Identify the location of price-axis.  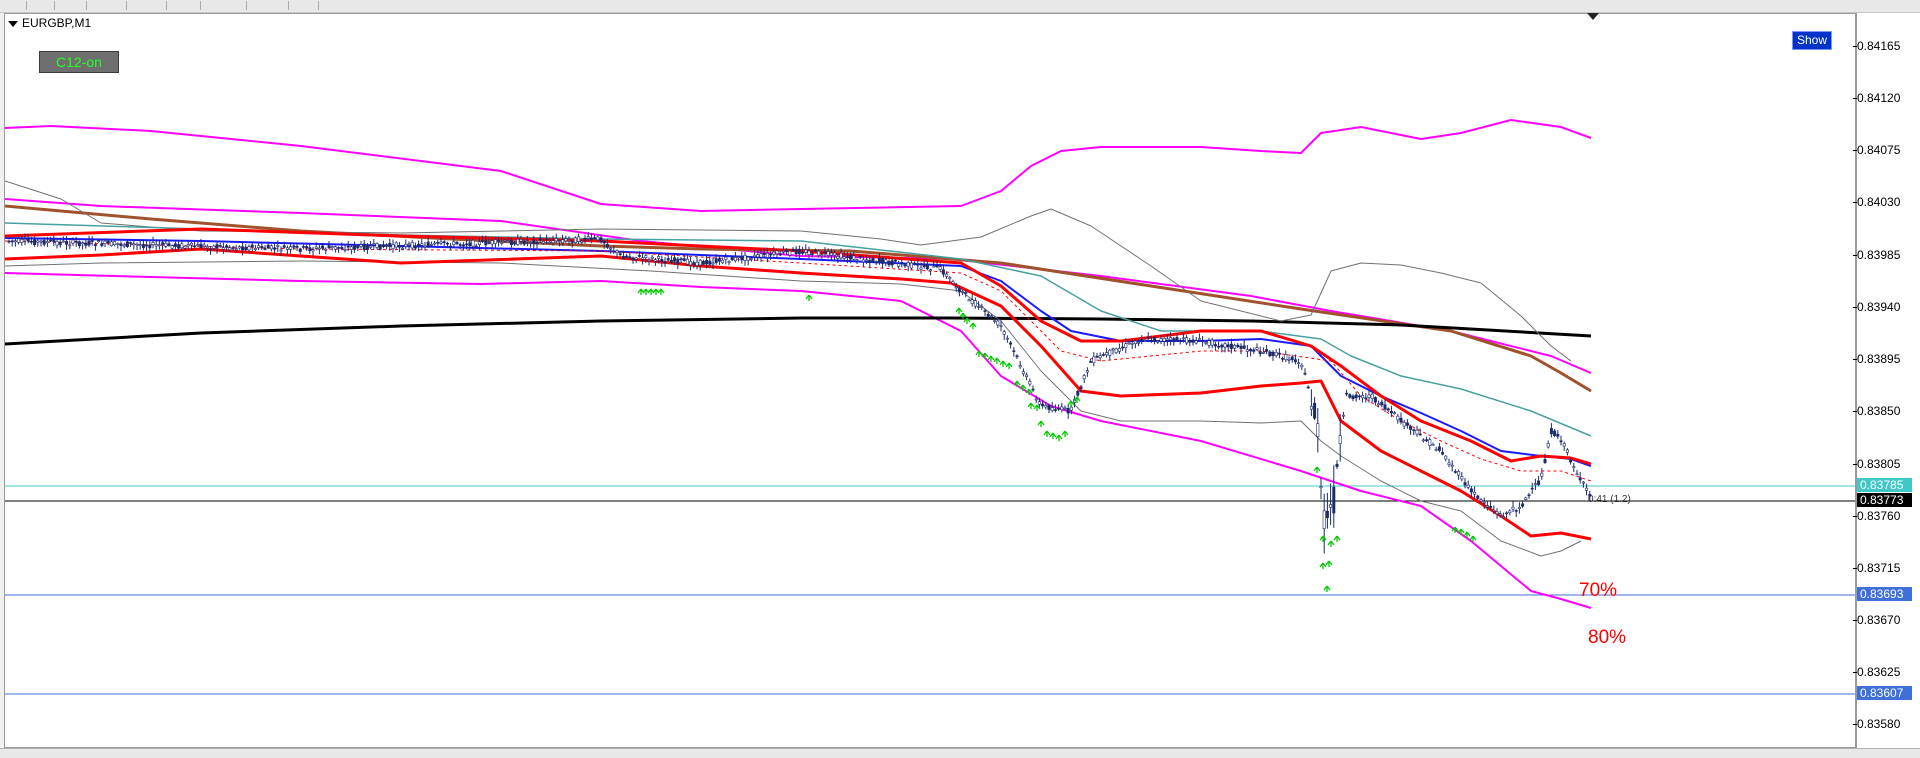
(1888, 380).